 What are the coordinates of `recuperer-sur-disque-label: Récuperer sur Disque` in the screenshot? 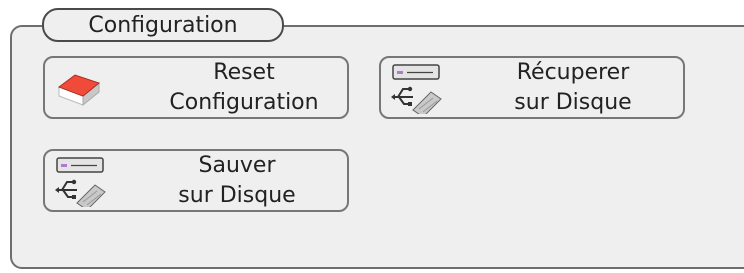 It's located at (573, 87).